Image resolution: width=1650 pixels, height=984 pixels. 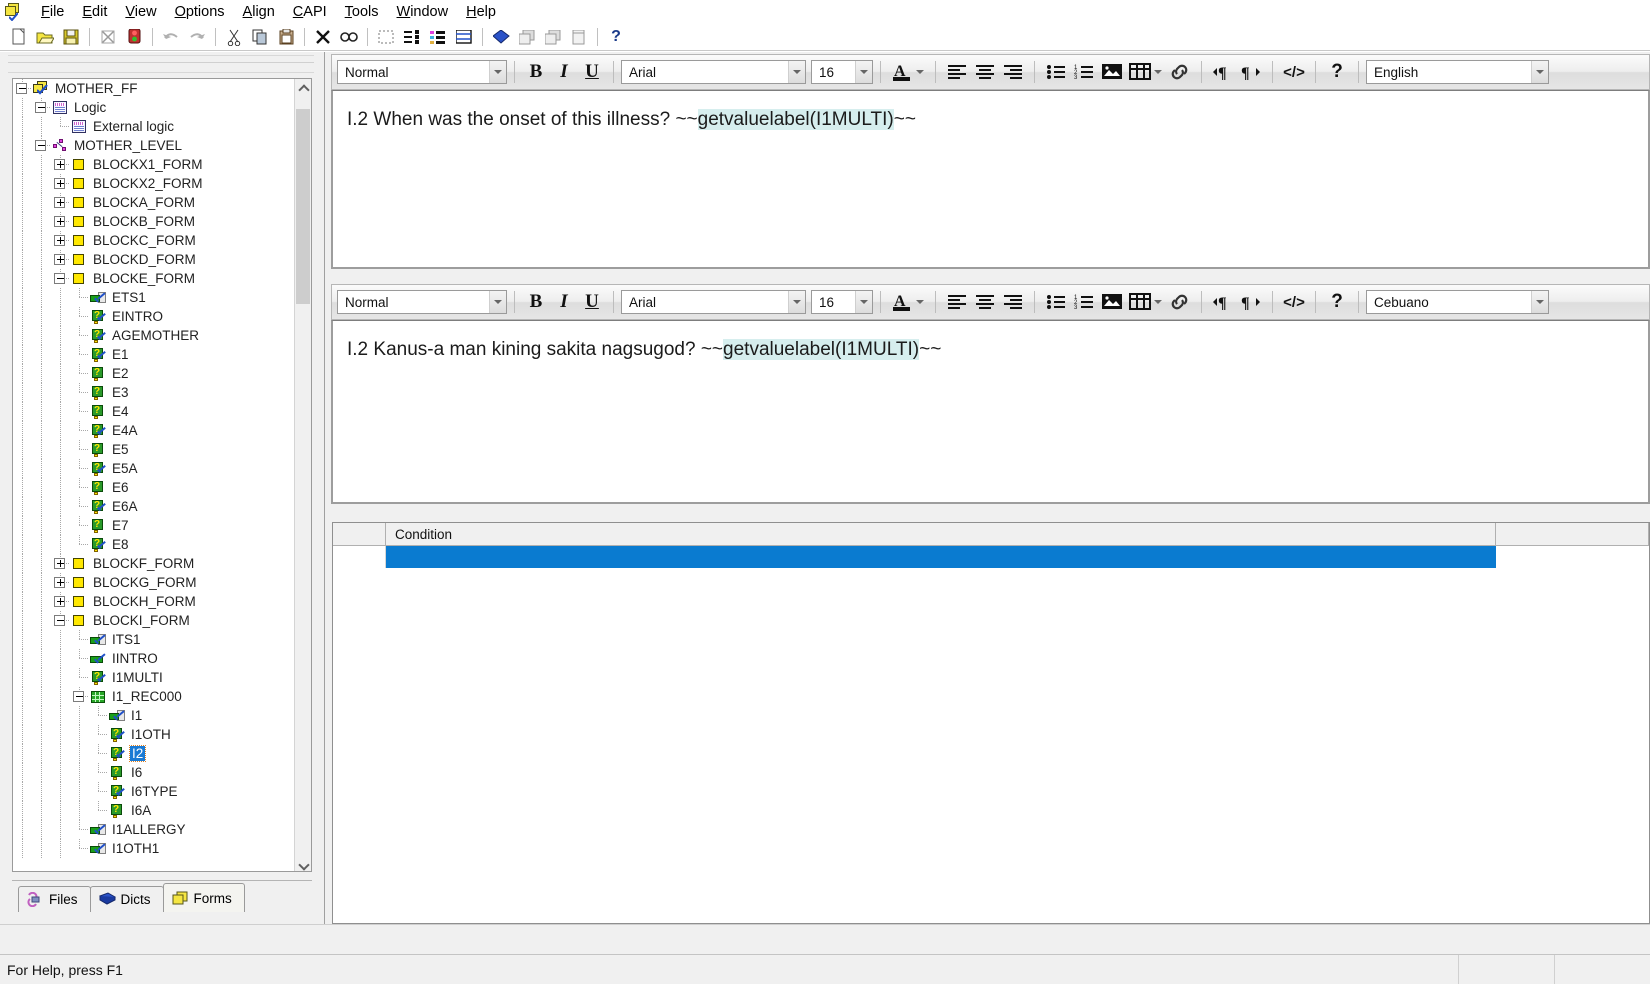 I want to click on sidebar-item-forms: Forms, so click(x=203, y=897).